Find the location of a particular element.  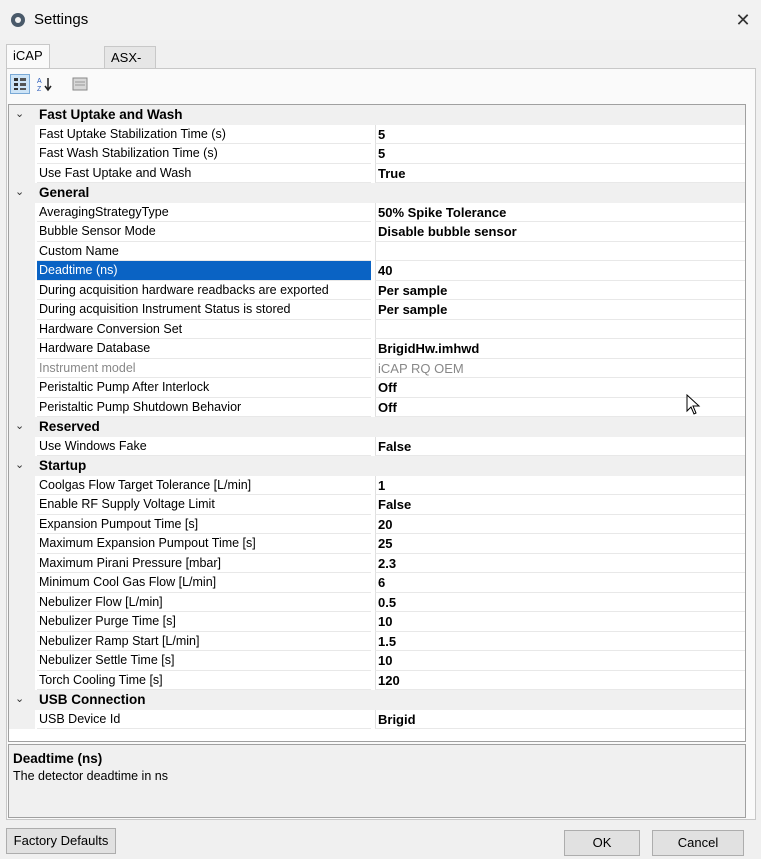

property-name: Peristaltic Pump Shutdown Behavior is located at coordinates (204, 407).